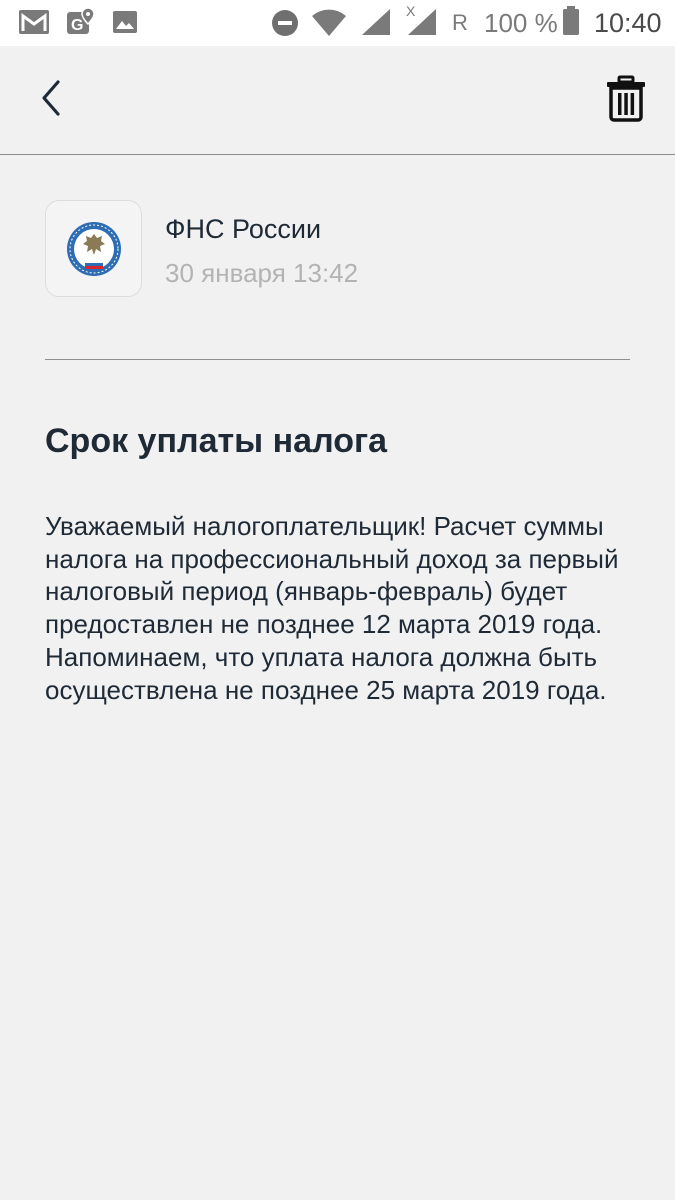  I want to click on back-button, so click(53, 98).